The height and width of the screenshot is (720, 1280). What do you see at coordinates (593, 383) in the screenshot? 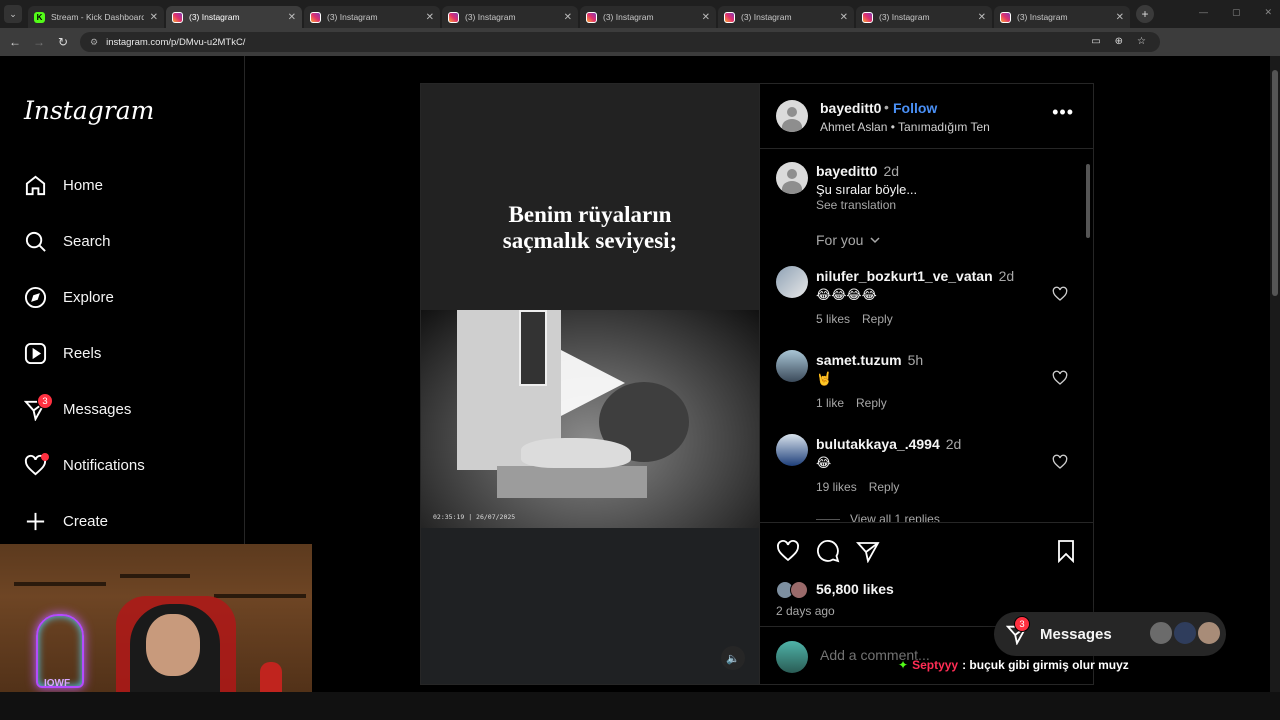
I see `play-icon` at bounding box center [593, 383].